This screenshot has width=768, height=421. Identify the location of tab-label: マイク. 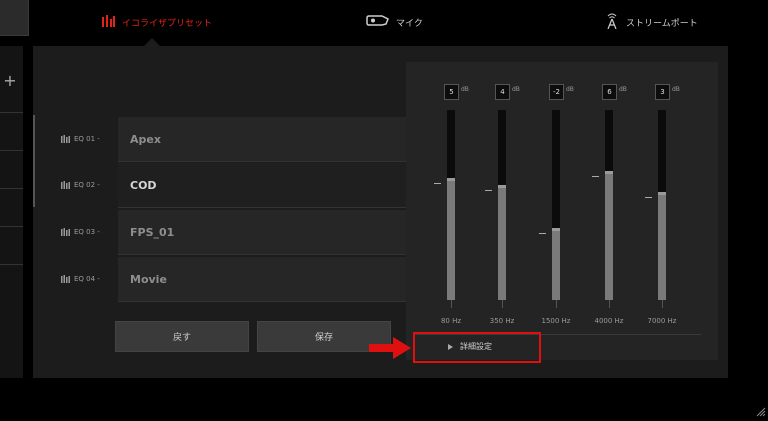
(409, 23).